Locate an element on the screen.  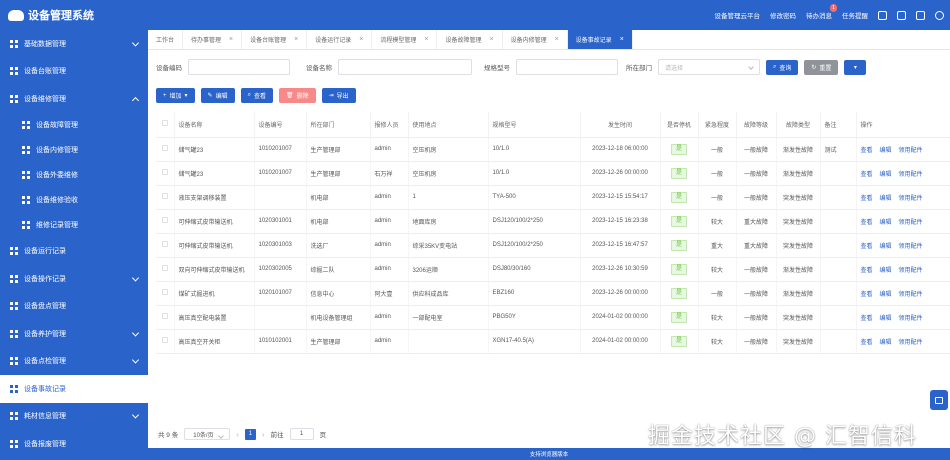
shirt-icon is located at coordinates (882, 15).